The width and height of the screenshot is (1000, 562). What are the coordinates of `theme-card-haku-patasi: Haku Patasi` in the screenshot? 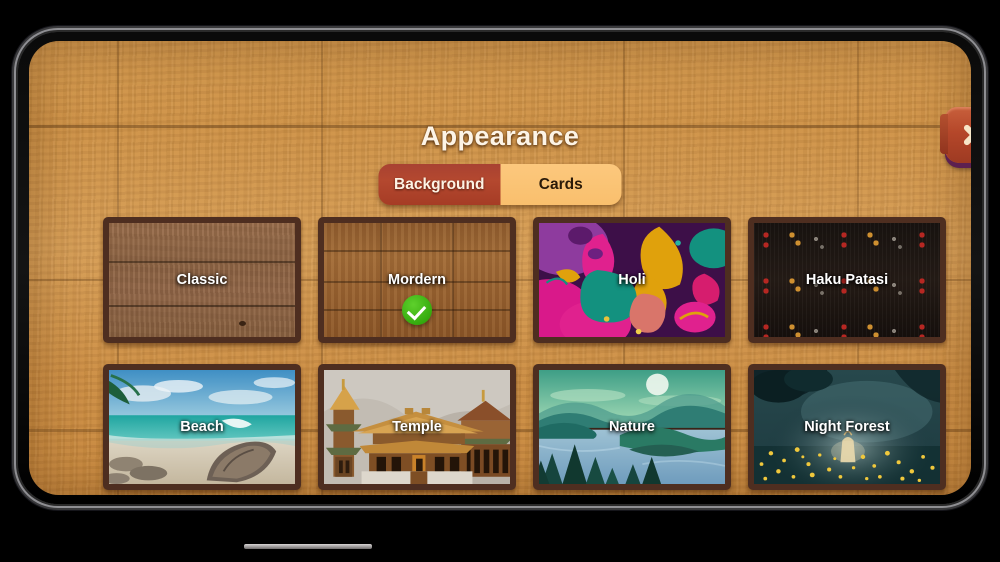 It's located at (847, 280).